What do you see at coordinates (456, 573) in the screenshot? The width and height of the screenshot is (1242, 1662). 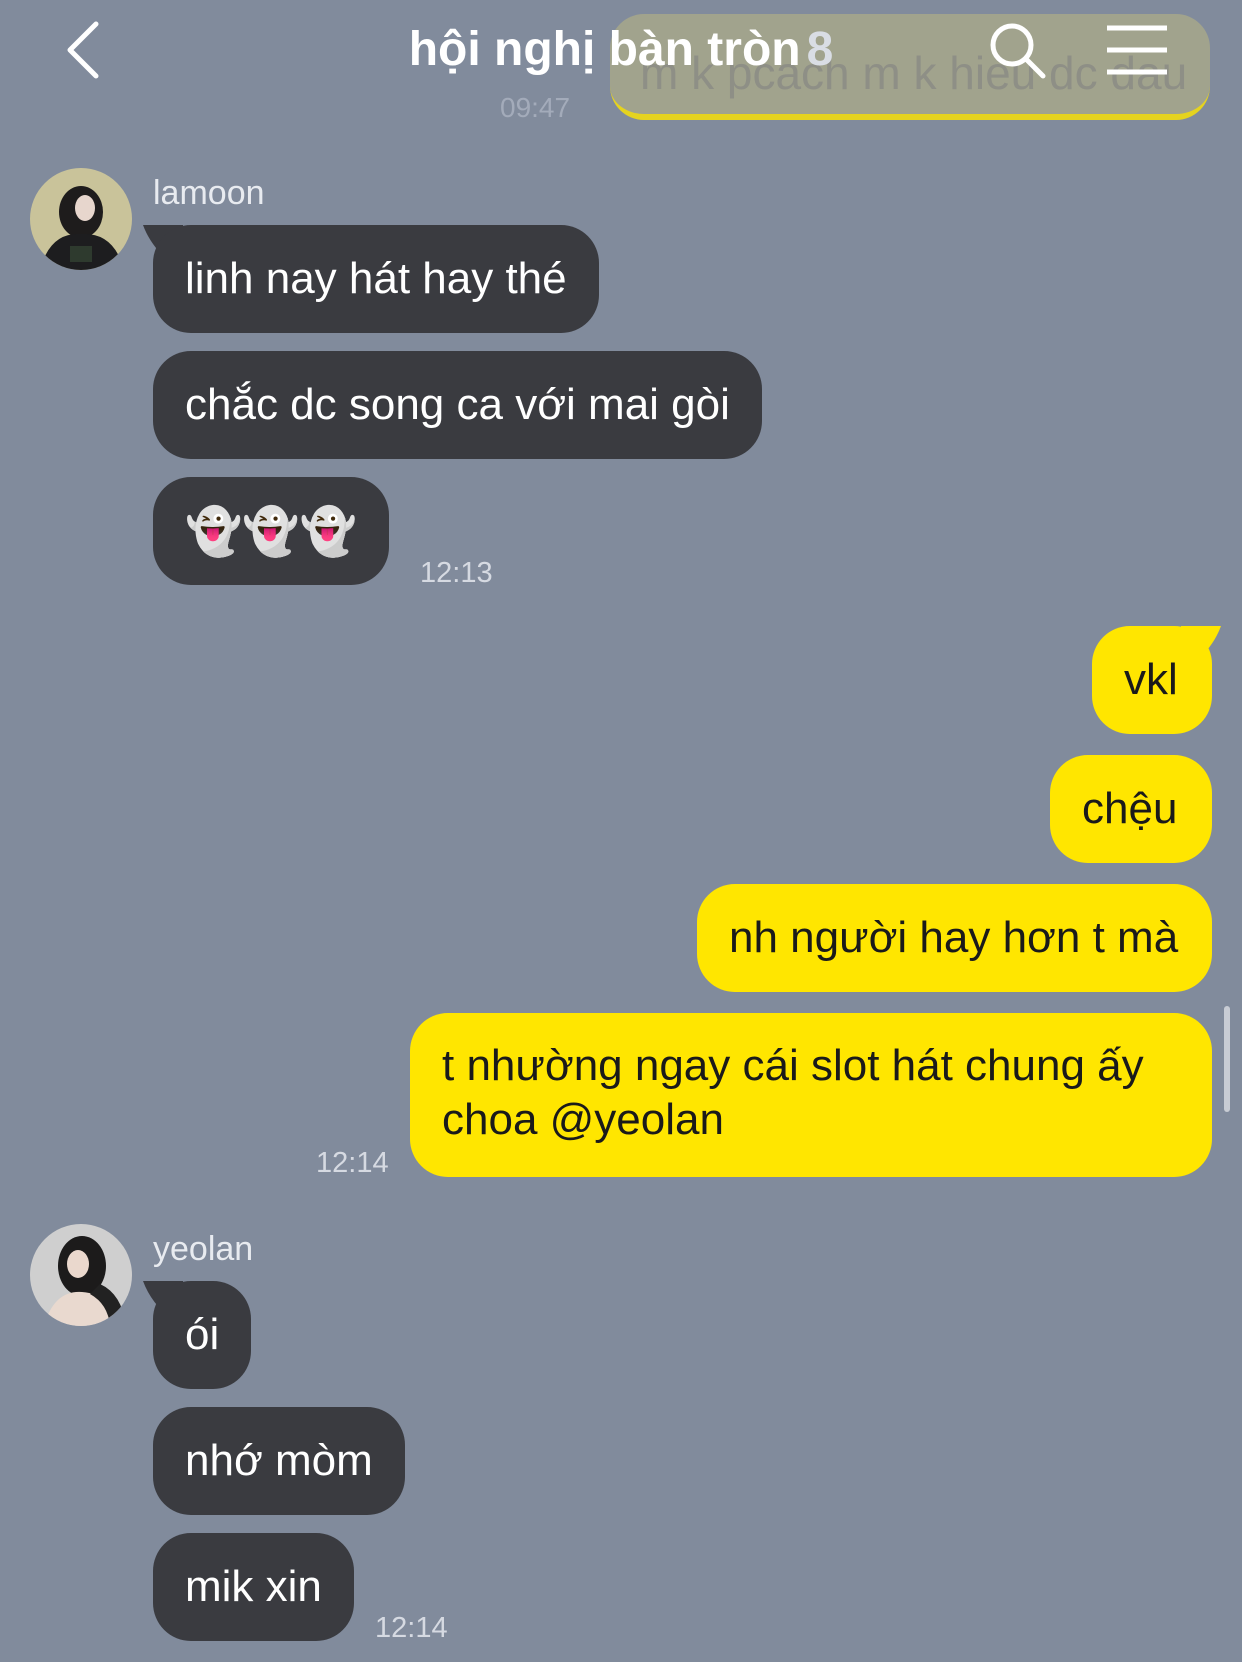 I see `message-time: 12:13` at bounding box center [456, 573].